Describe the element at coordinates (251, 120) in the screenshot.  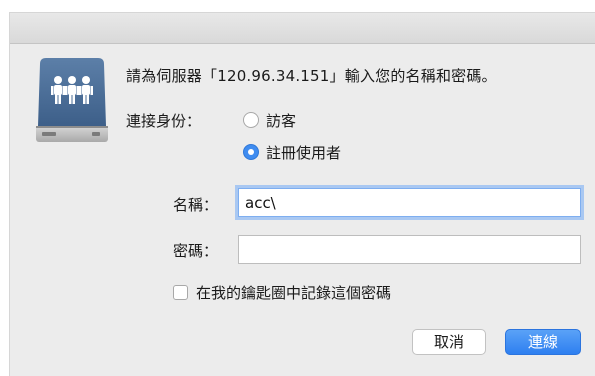
I see `radio-guest` at that location.